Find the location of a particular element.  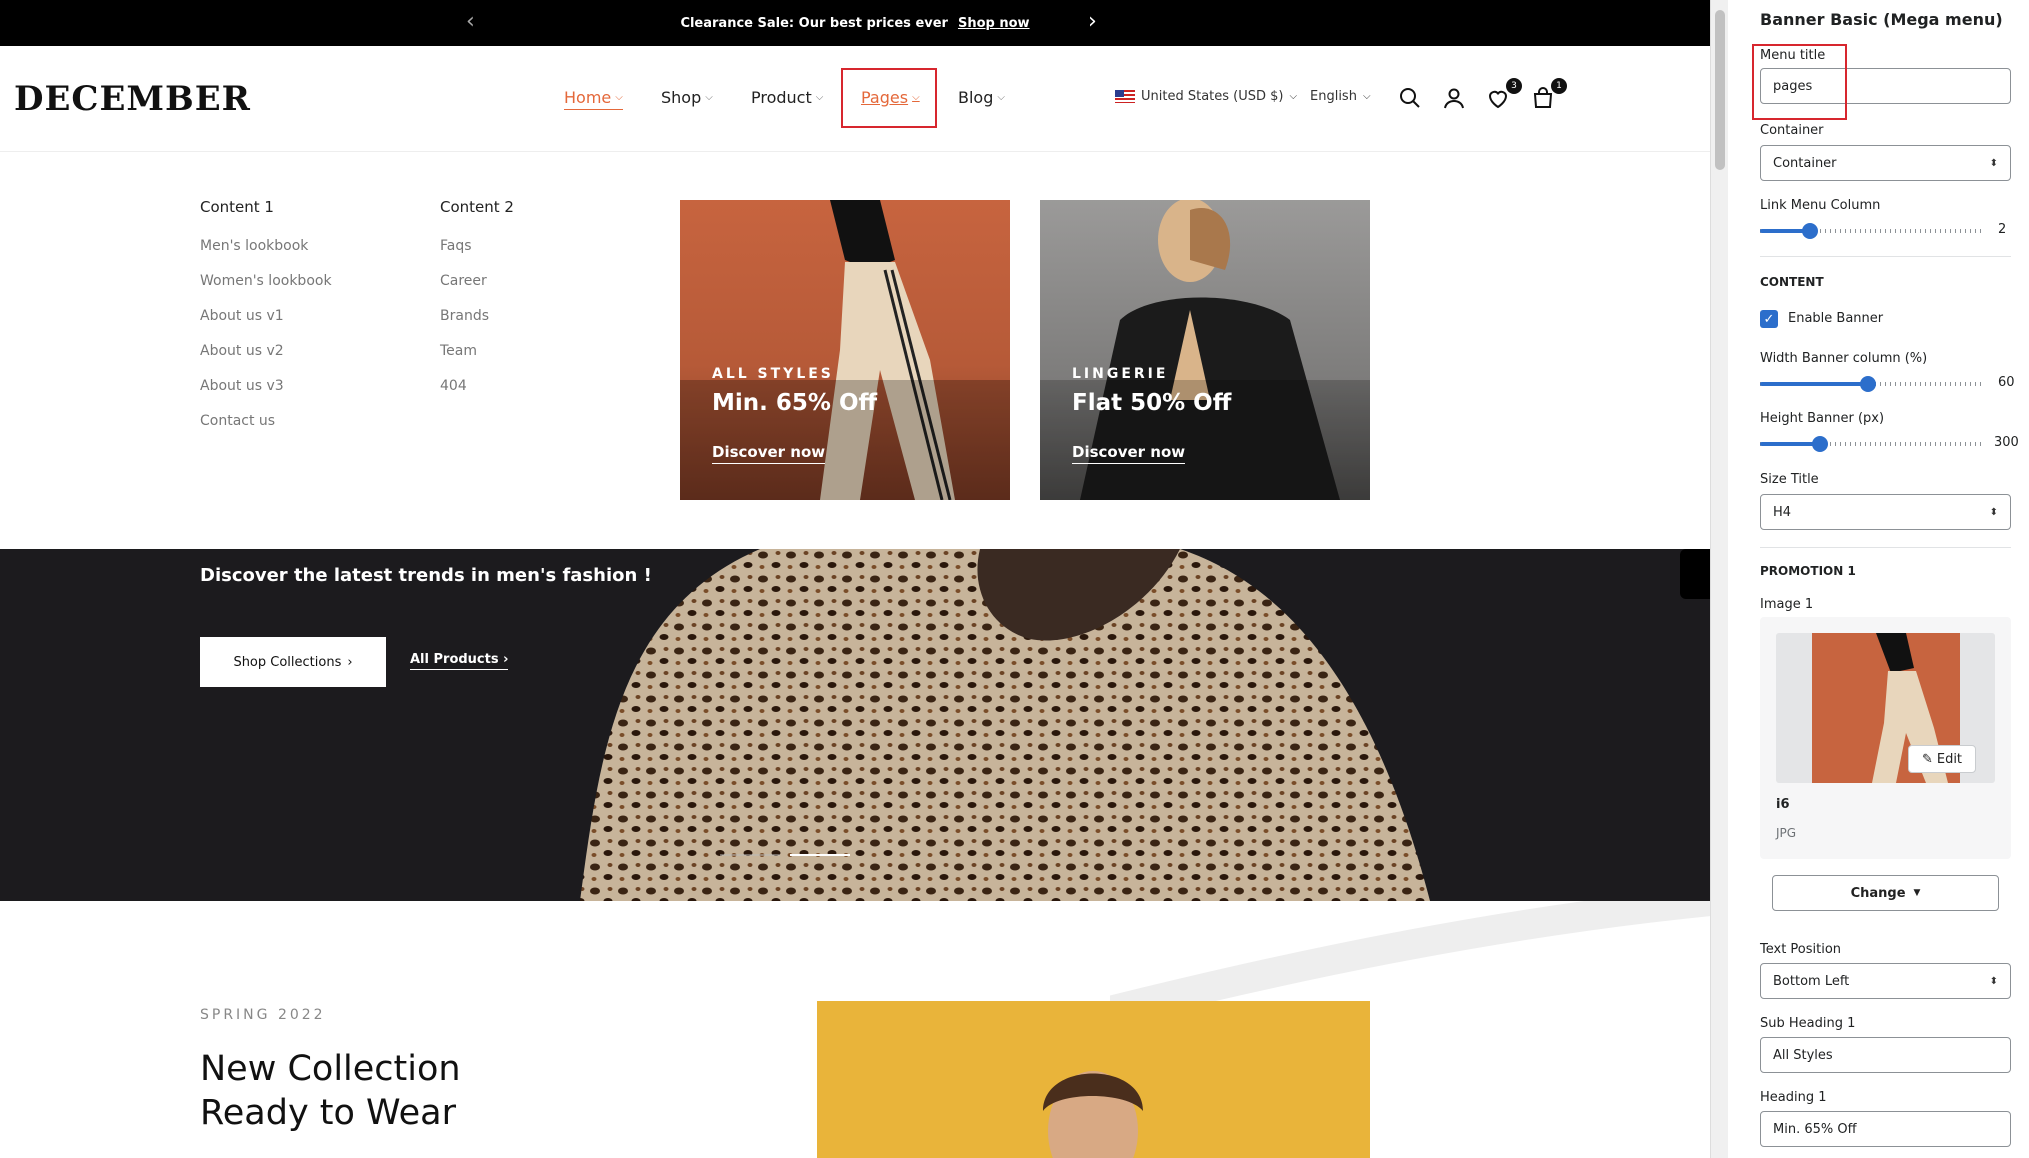

menu-link-about-v1: About us v1 is located at coordinates (266, 325).